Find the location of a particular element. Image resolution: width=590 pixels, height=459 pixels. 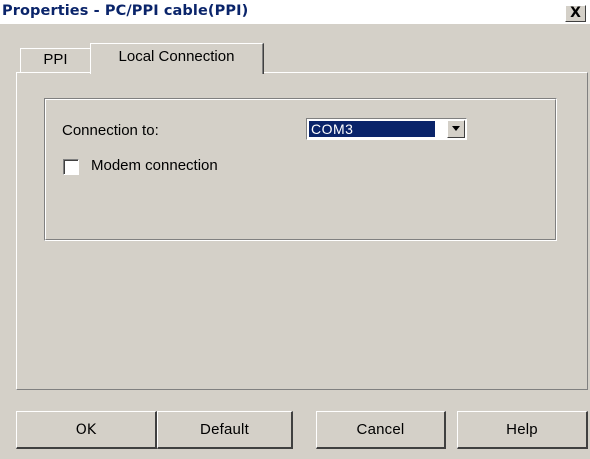

connection-port-select: COM3 is located at coordinates (386, 129).